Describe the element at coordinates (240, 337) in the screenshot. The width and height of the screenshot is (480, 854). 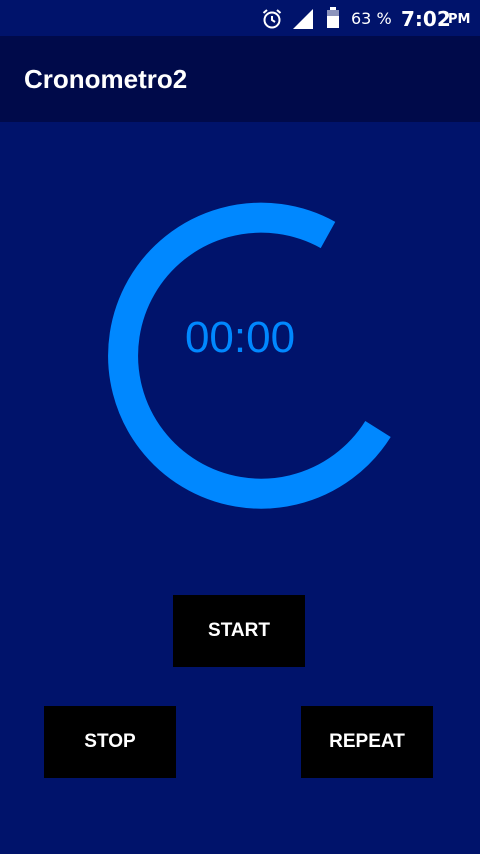
I see `timer-display: 00:00` at that location.